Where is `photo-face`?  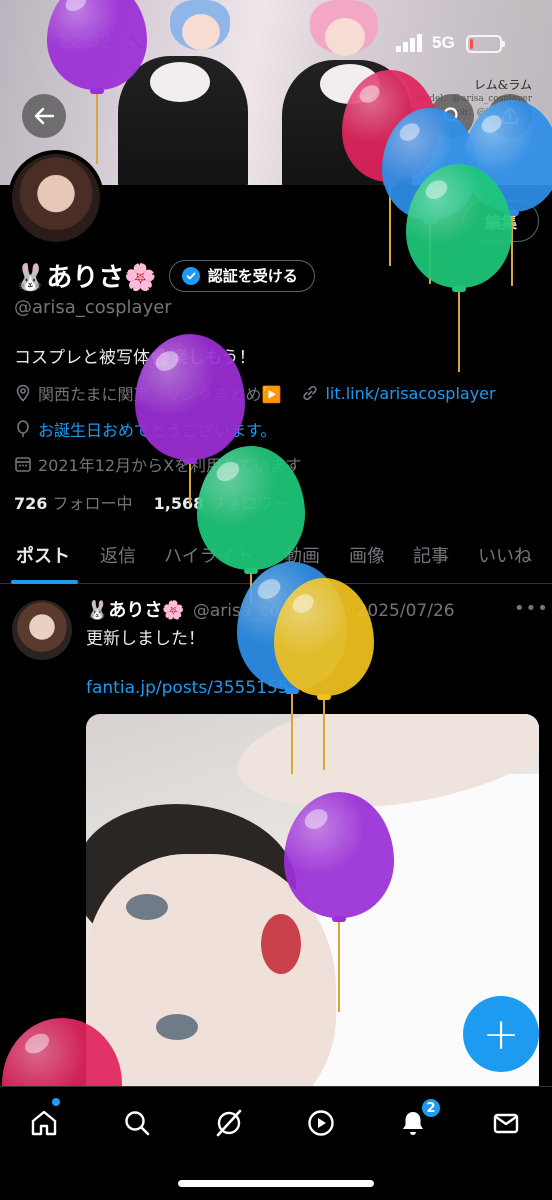 photo-face is located at coordinates (211, 984).